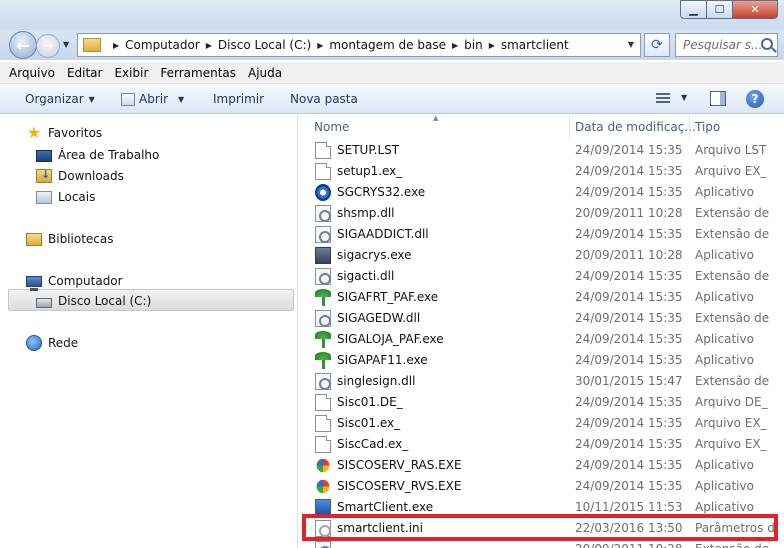 This screenshot has width=784, height=548. I want to click on nav-item-disco-local: Disco Local (C:), so click(93, 301).